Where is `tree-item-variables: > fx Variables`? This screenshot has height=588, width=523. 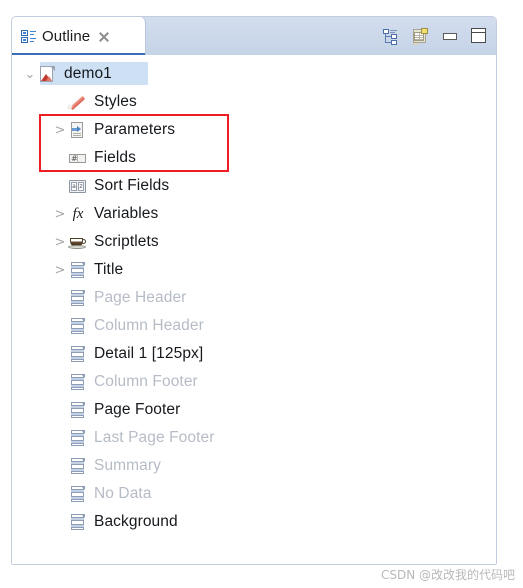
tree-item-variables: > fx Variables is located at coordinates (254, 214).